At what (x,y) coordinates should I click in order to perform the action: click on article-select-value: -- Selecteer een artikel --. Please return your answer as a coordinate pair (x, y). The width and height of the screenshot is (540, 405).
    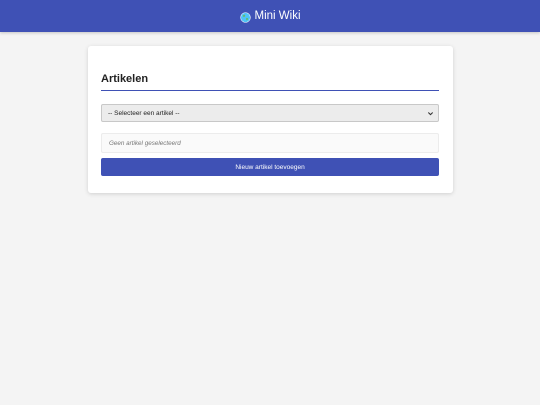
    Looking at the image, I should click on (144, 113).